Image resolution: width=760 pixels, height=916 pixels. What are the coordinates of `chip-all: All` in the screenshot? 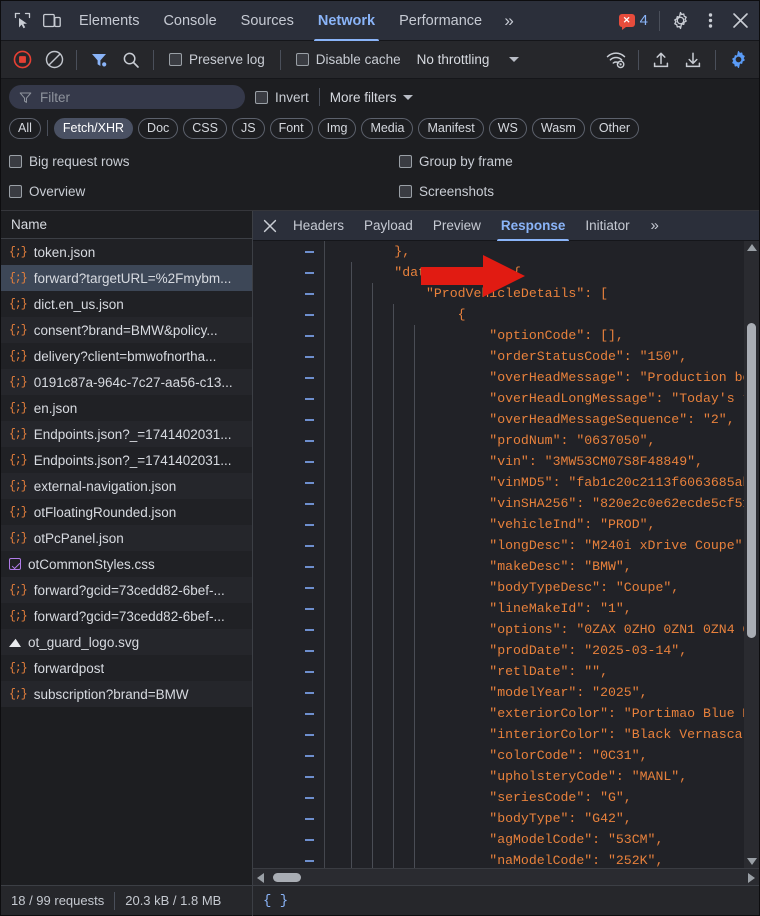 It's located at (25, 128).